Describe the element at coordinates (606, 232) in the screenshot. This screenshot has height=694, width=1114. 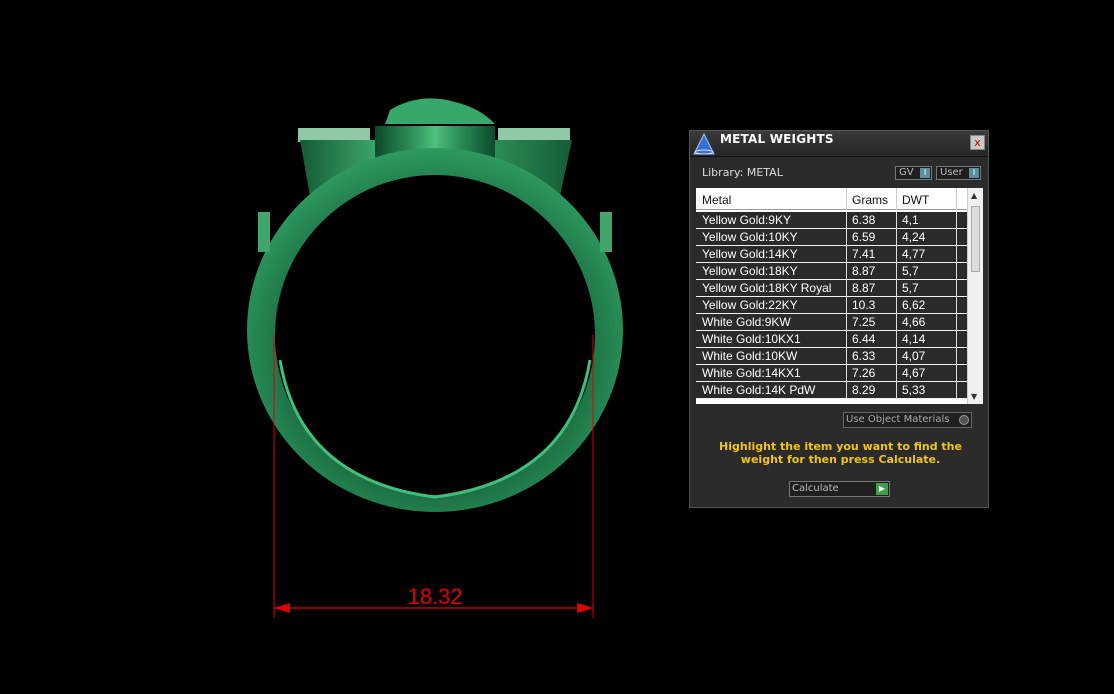
I see `ring-side-detail-right` at that location.